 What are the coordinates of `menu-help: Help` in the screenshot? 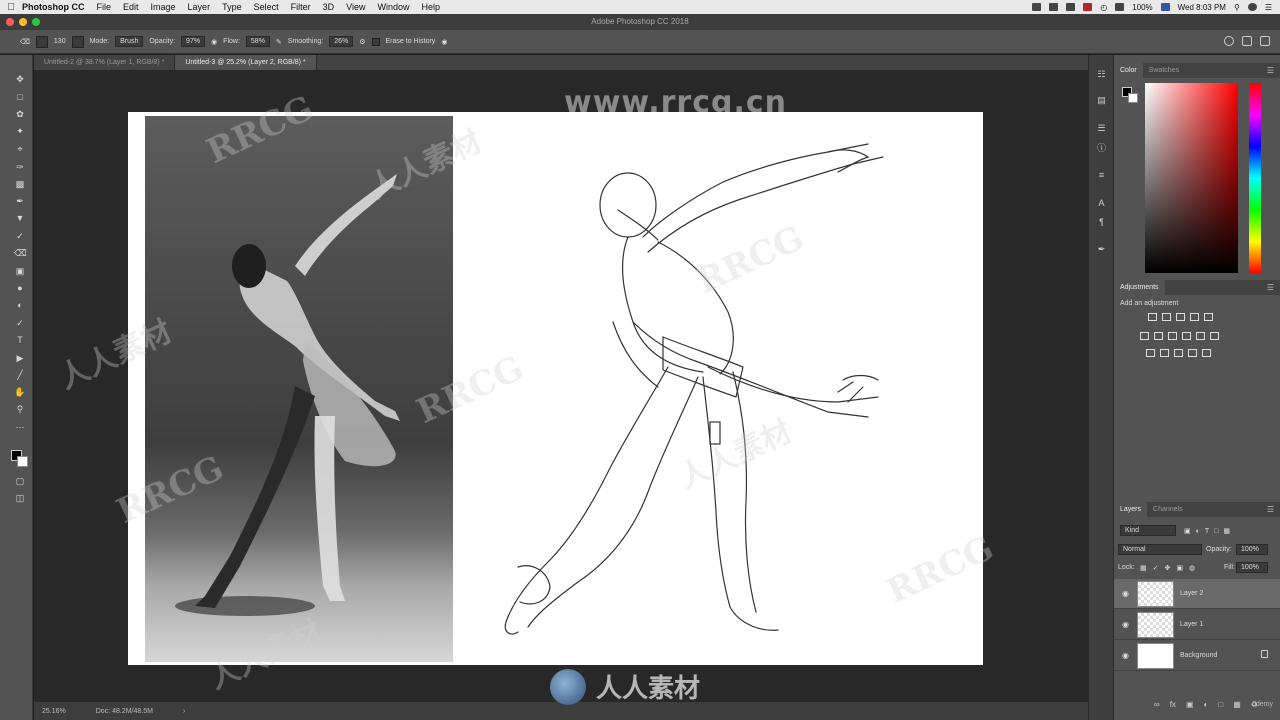 It's located at (430, 7).